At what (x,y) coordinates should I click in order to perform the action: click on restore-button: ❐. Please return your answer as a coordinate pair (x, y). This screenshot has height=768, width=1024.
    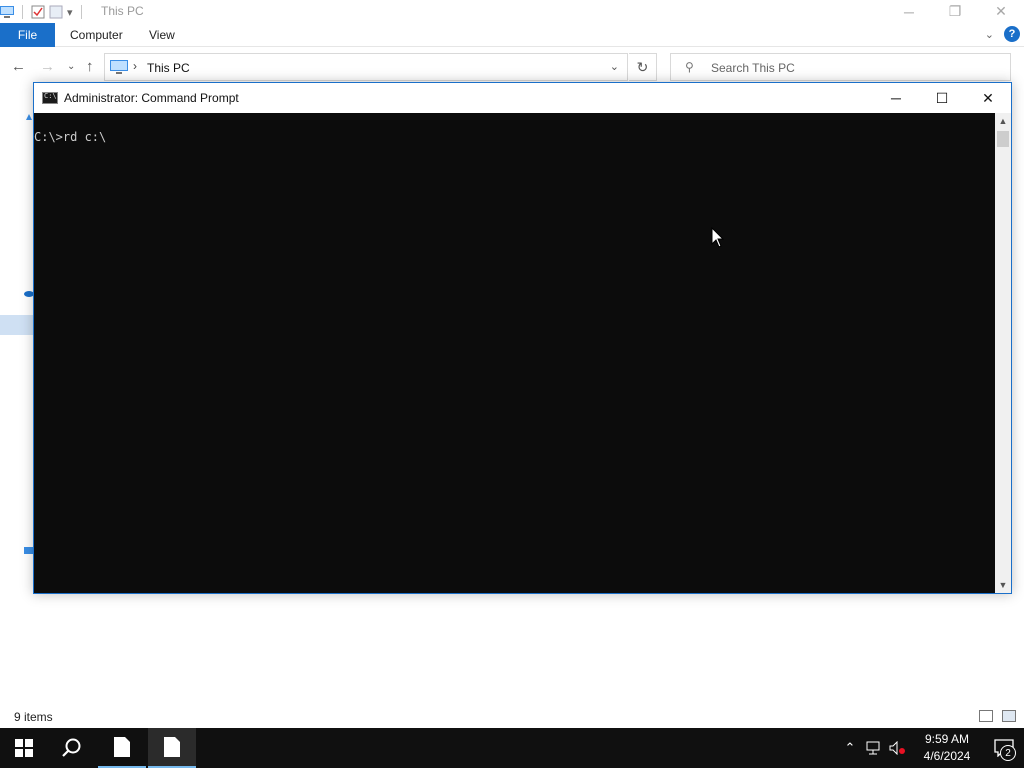
    Looking at the image, I should click on (955, 11).